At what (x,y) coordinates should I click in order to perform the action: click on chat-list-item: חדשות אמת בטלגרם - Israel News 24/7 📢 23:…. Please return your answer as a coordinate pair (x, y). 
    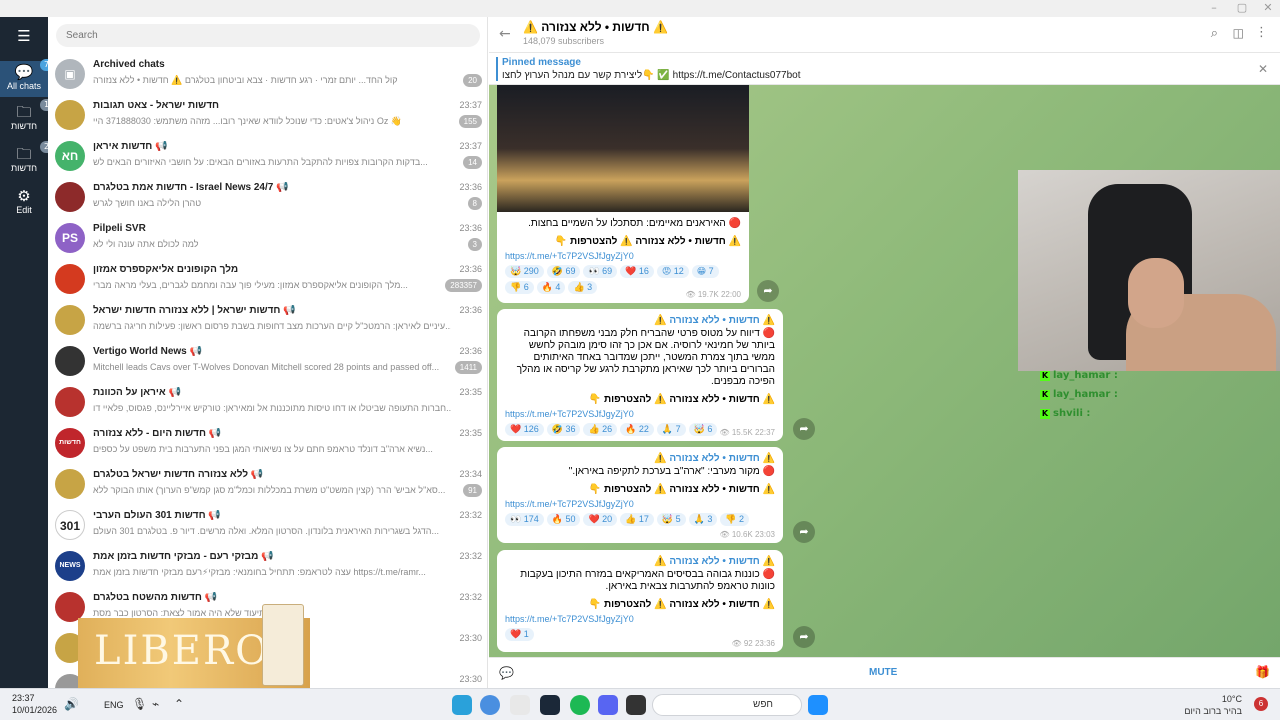
    Looking at the image, I should click on (267, 198).